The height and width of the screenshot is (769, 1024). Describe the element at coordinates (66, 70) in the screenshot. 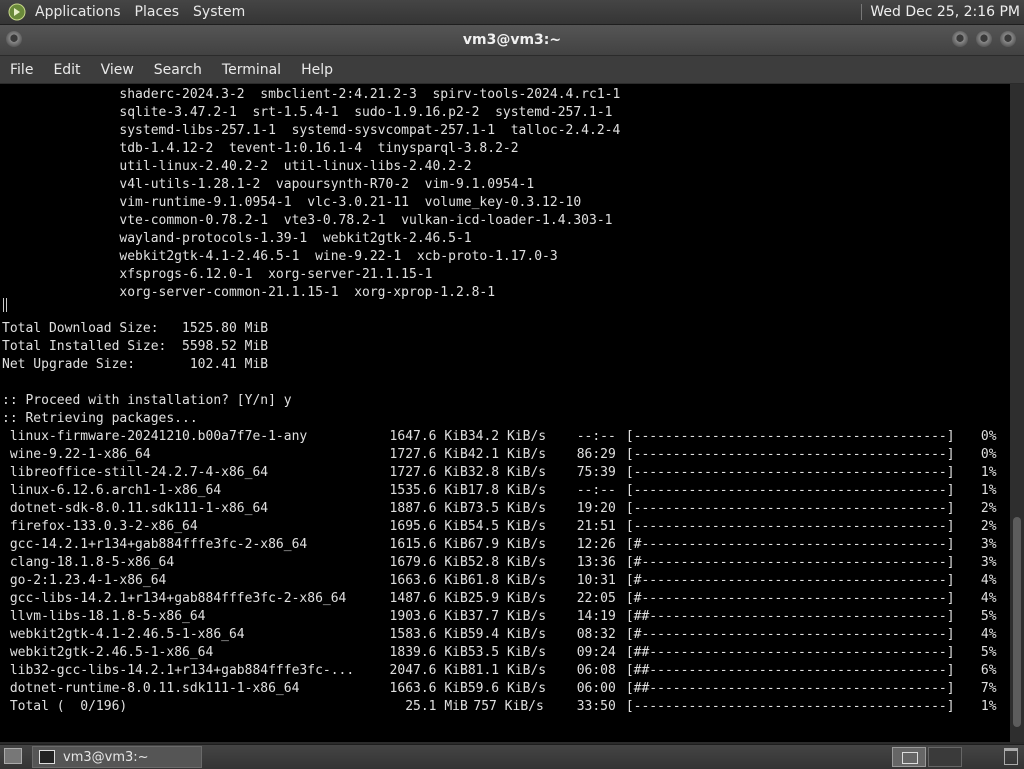

I see `menu-edit: Edit` at that location.